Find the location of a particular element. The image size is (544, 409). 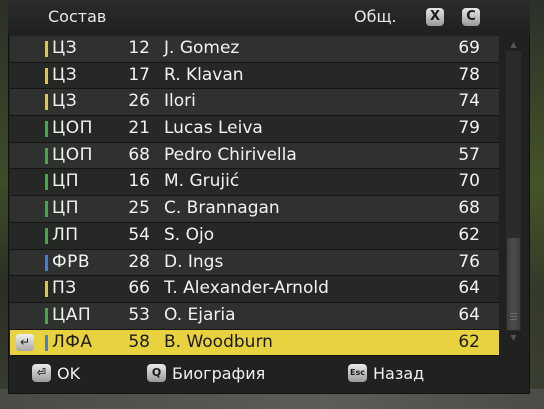

player-number: 25 is located at coordinates (139, 208).